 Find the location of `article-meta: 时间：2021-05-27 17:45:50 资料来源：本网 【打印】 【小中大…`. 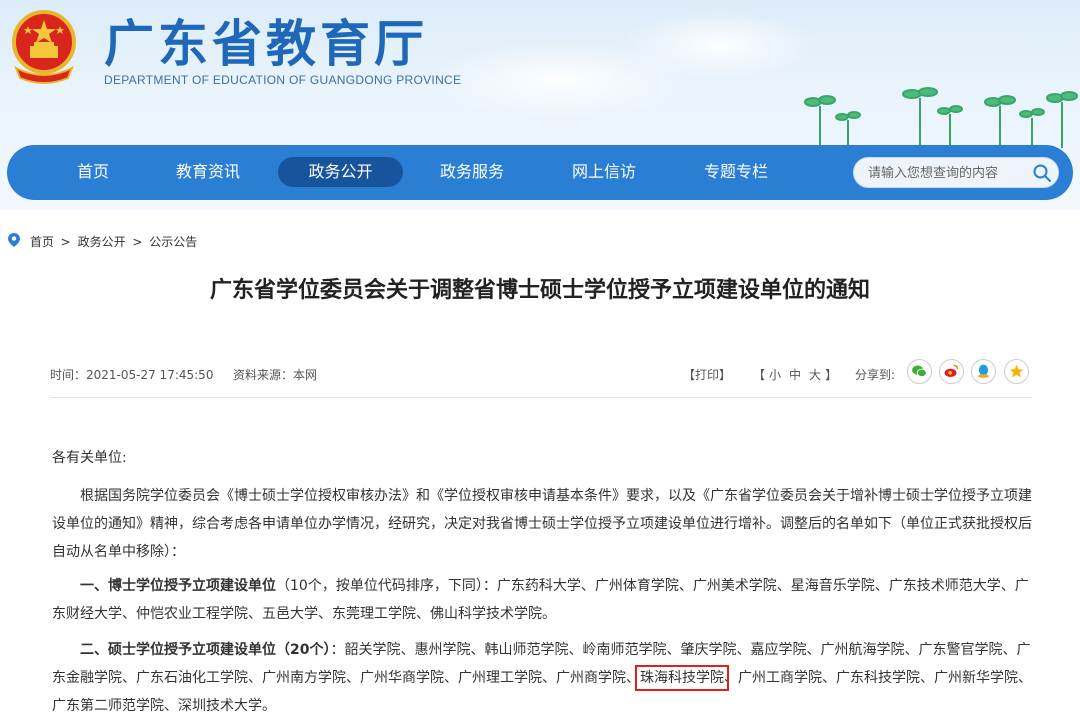

article-meta: 时间：2021-05-27 17:45:50 资料来源：本网 【打印】 【小中大… is located at coordinates (541, 377).